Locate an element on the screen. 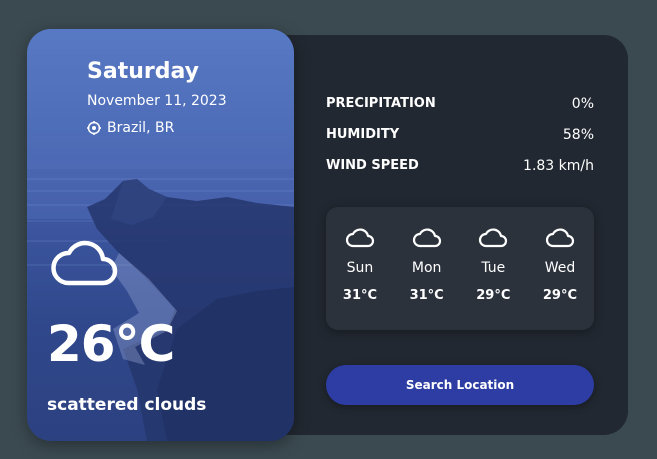 The width and height of the screenshot is (657, 459). stat-row-wind-speed: WIND SPEED 1.83 km/h is located at coordinates (460, 165).